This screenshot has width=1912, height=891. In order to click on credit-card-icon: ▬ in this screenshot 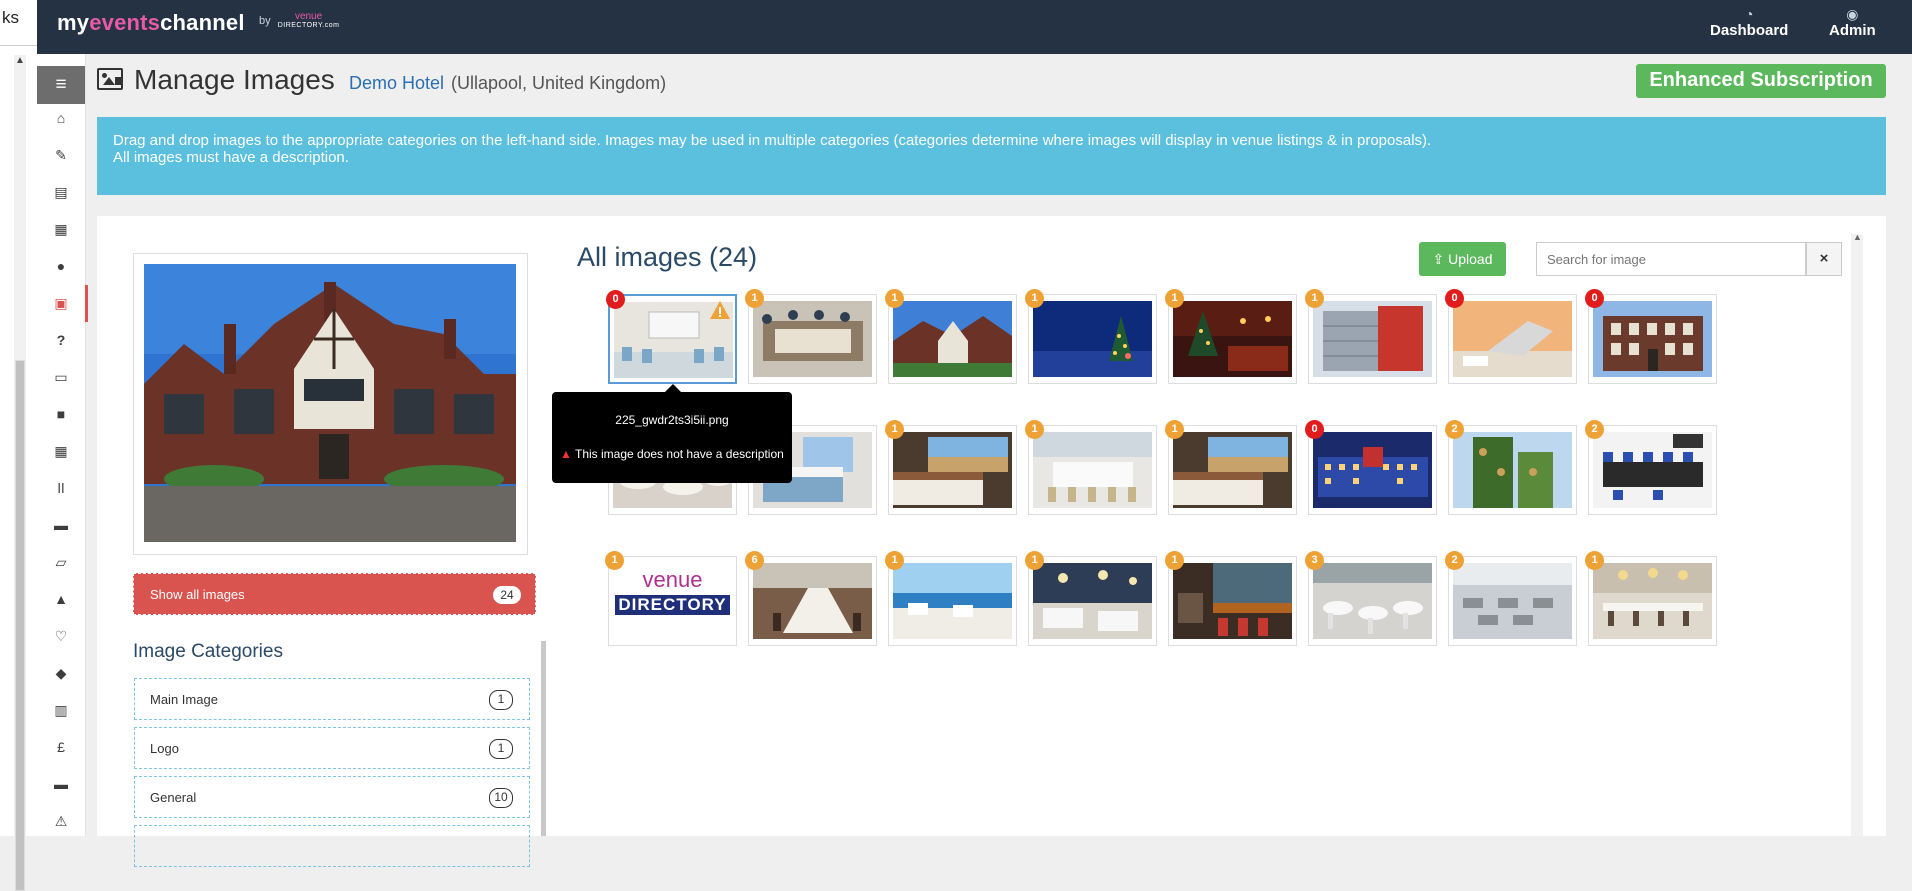, I will do `click(61, 784)`.